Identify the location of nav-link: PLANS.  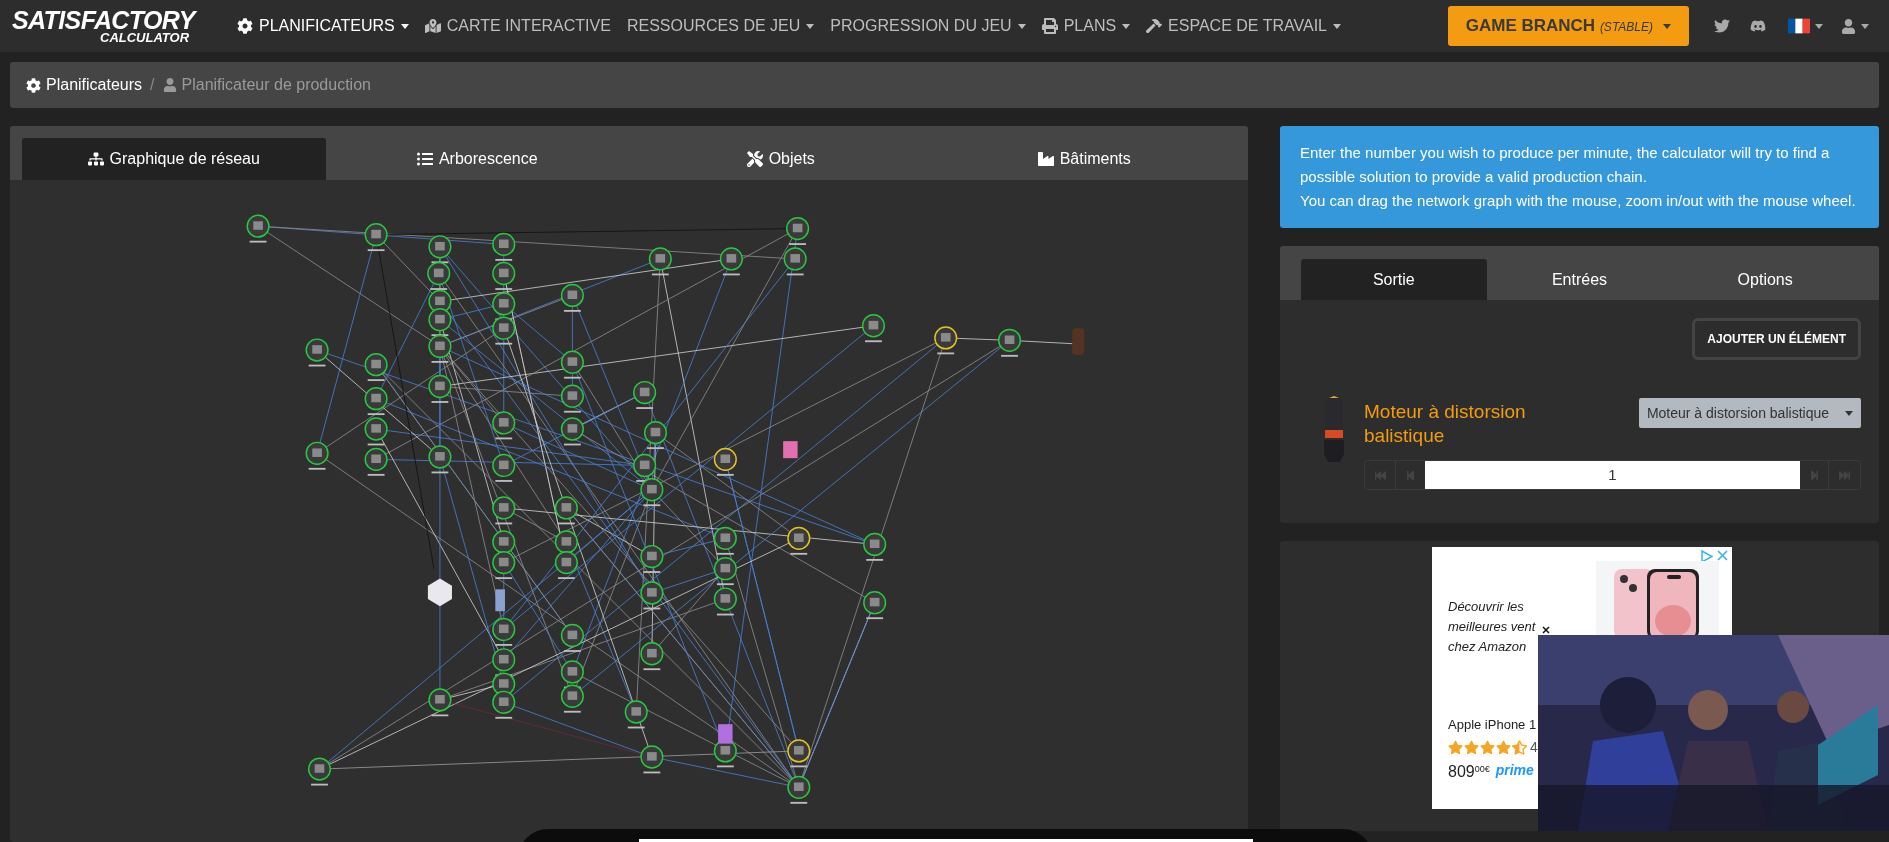
(1086, 26).